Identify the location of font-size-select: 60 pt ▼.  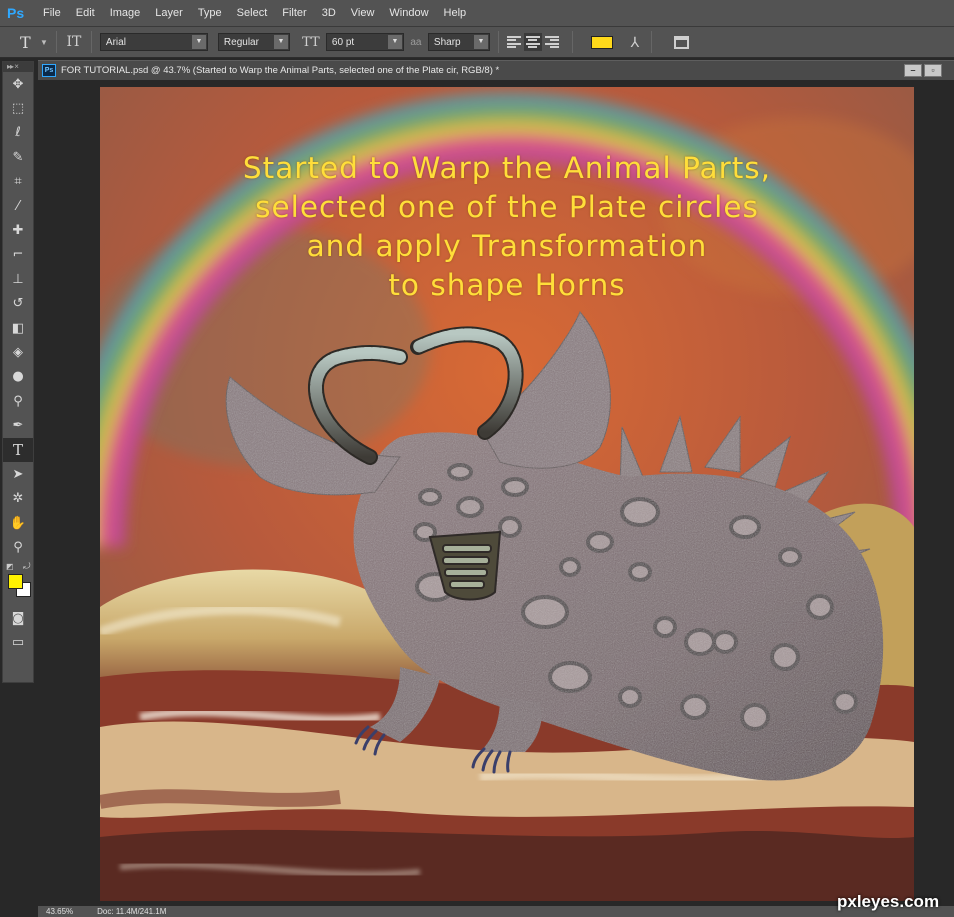
(364, 42).